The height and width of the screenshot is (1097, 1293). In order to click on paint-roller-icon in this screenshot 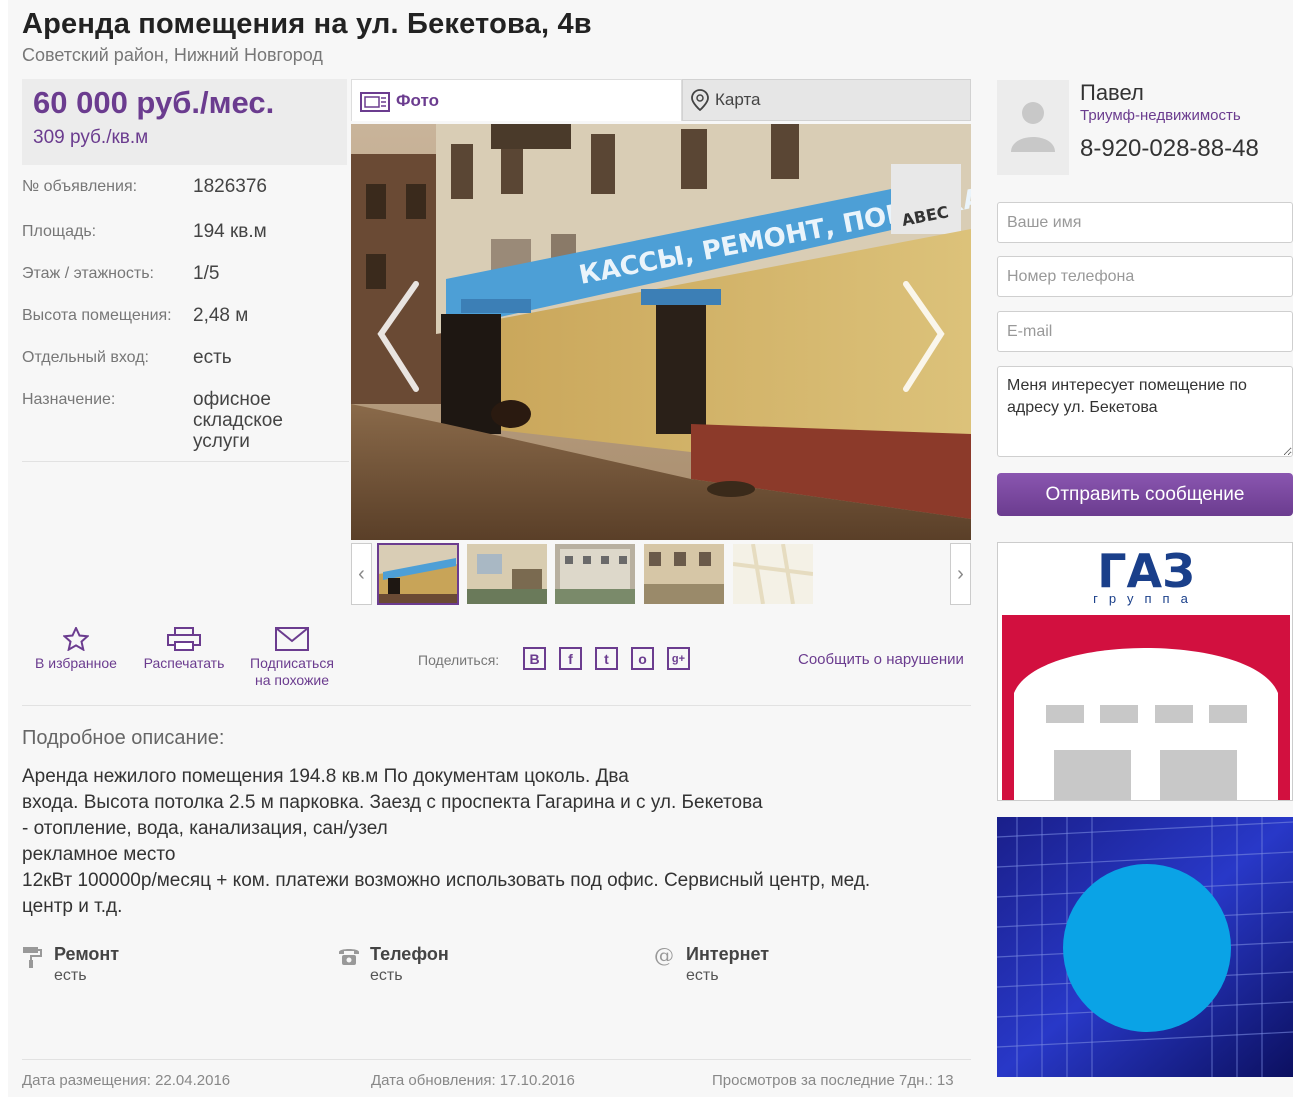, I will do `click(32, 957)`.